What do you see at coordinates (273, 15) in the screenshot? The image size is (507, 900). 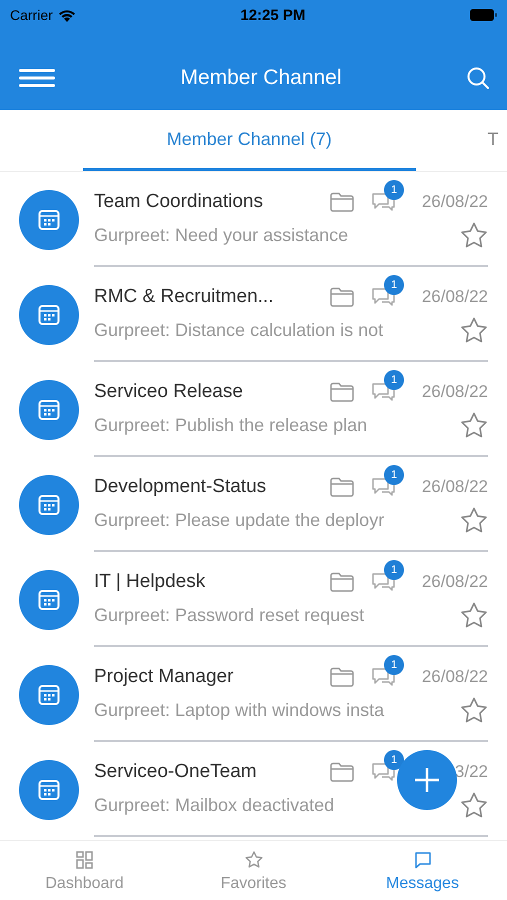 I see `clock-time: 12:25 PM` at bounding box center [273, 15].